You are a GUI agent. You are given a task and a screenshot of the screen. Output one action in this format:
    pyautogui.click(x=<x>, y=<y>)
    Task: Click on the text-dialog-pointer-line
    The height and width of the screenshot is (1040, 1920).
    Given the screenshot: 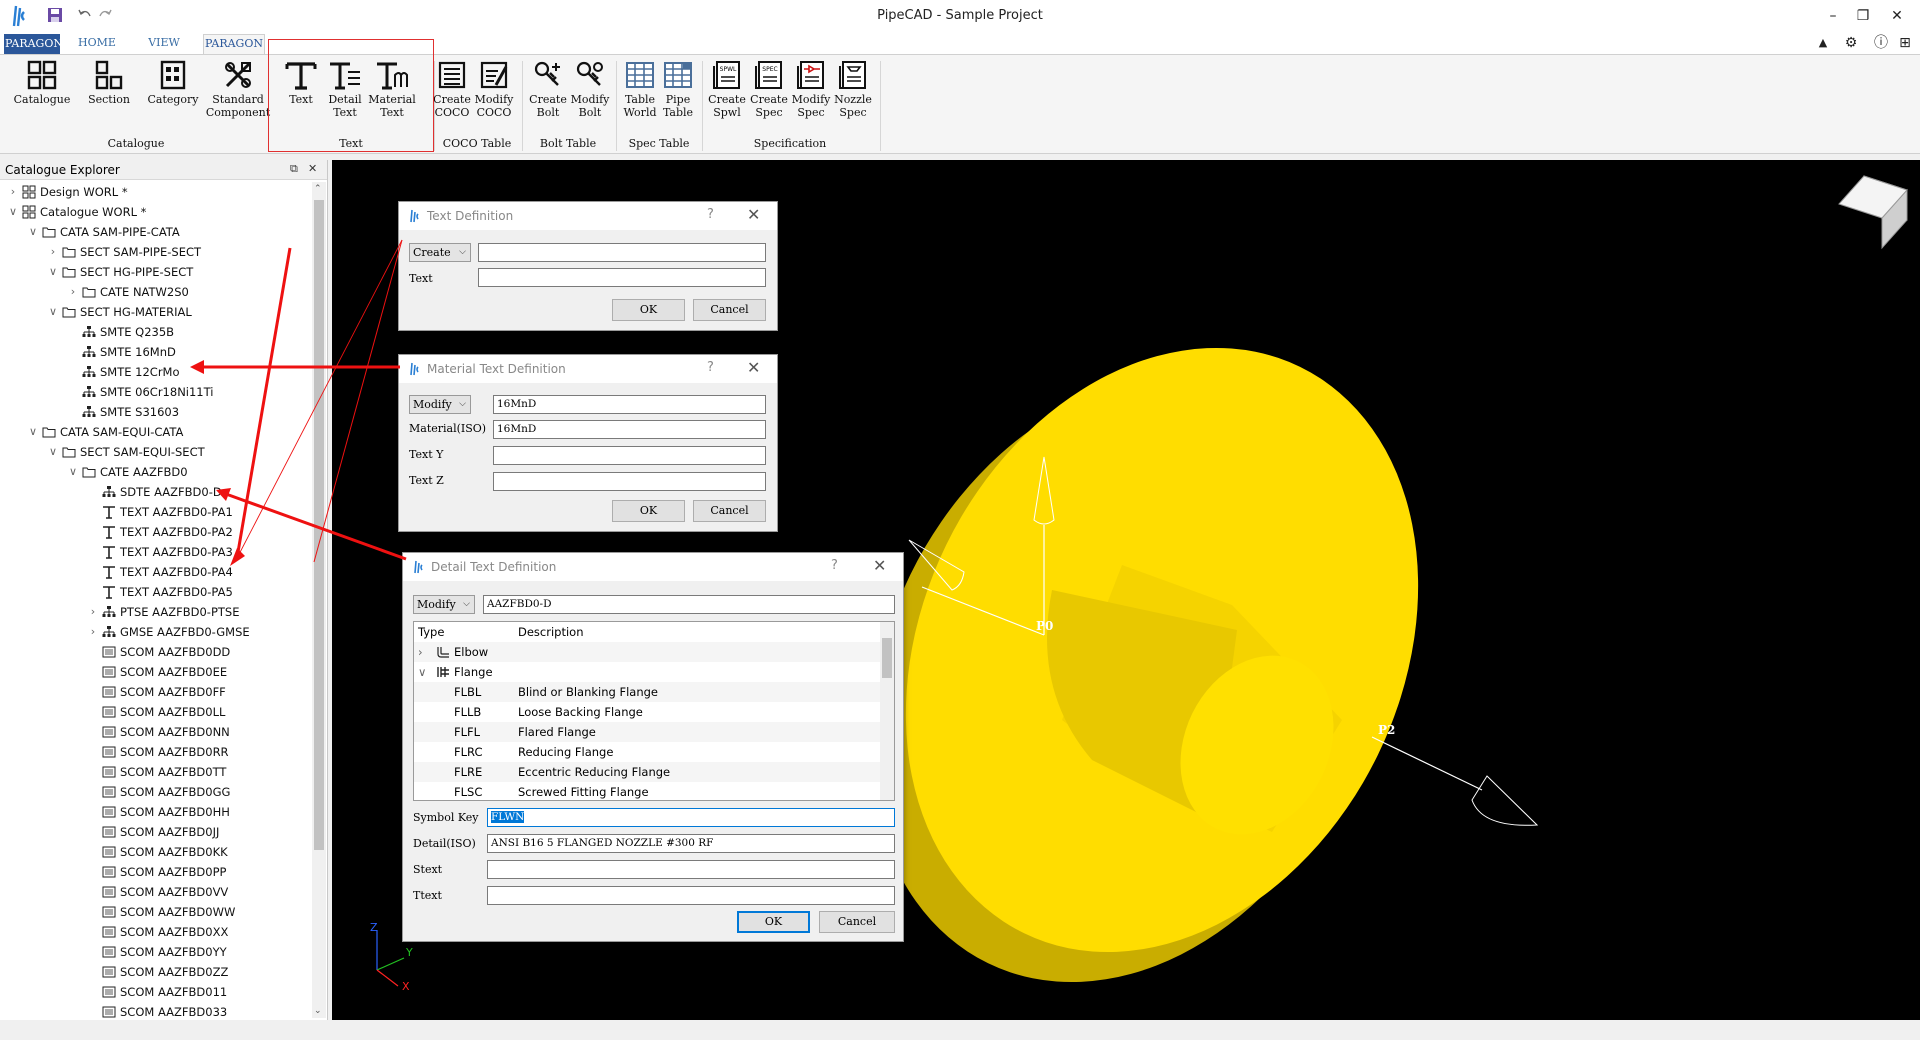 What is the action you would take?
    pyautogui.click(x=358, y=401)
    